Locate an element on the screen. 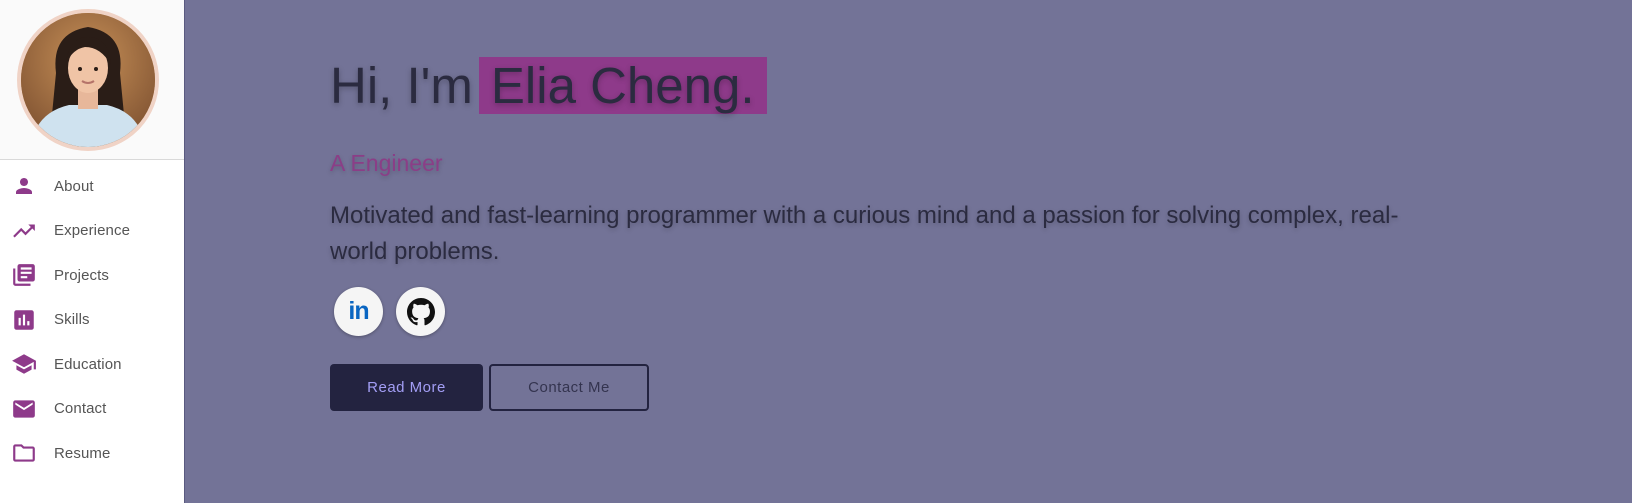  sidebar-item-label: Resume is located at coordinates (82, 453).